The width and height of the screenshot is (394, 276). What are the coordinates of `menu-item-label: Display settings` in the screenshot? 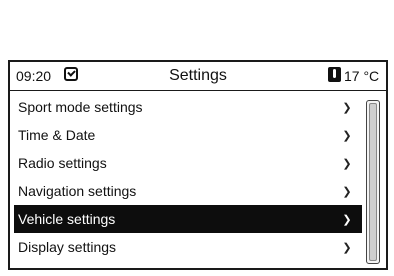 It's located at (67, 247).